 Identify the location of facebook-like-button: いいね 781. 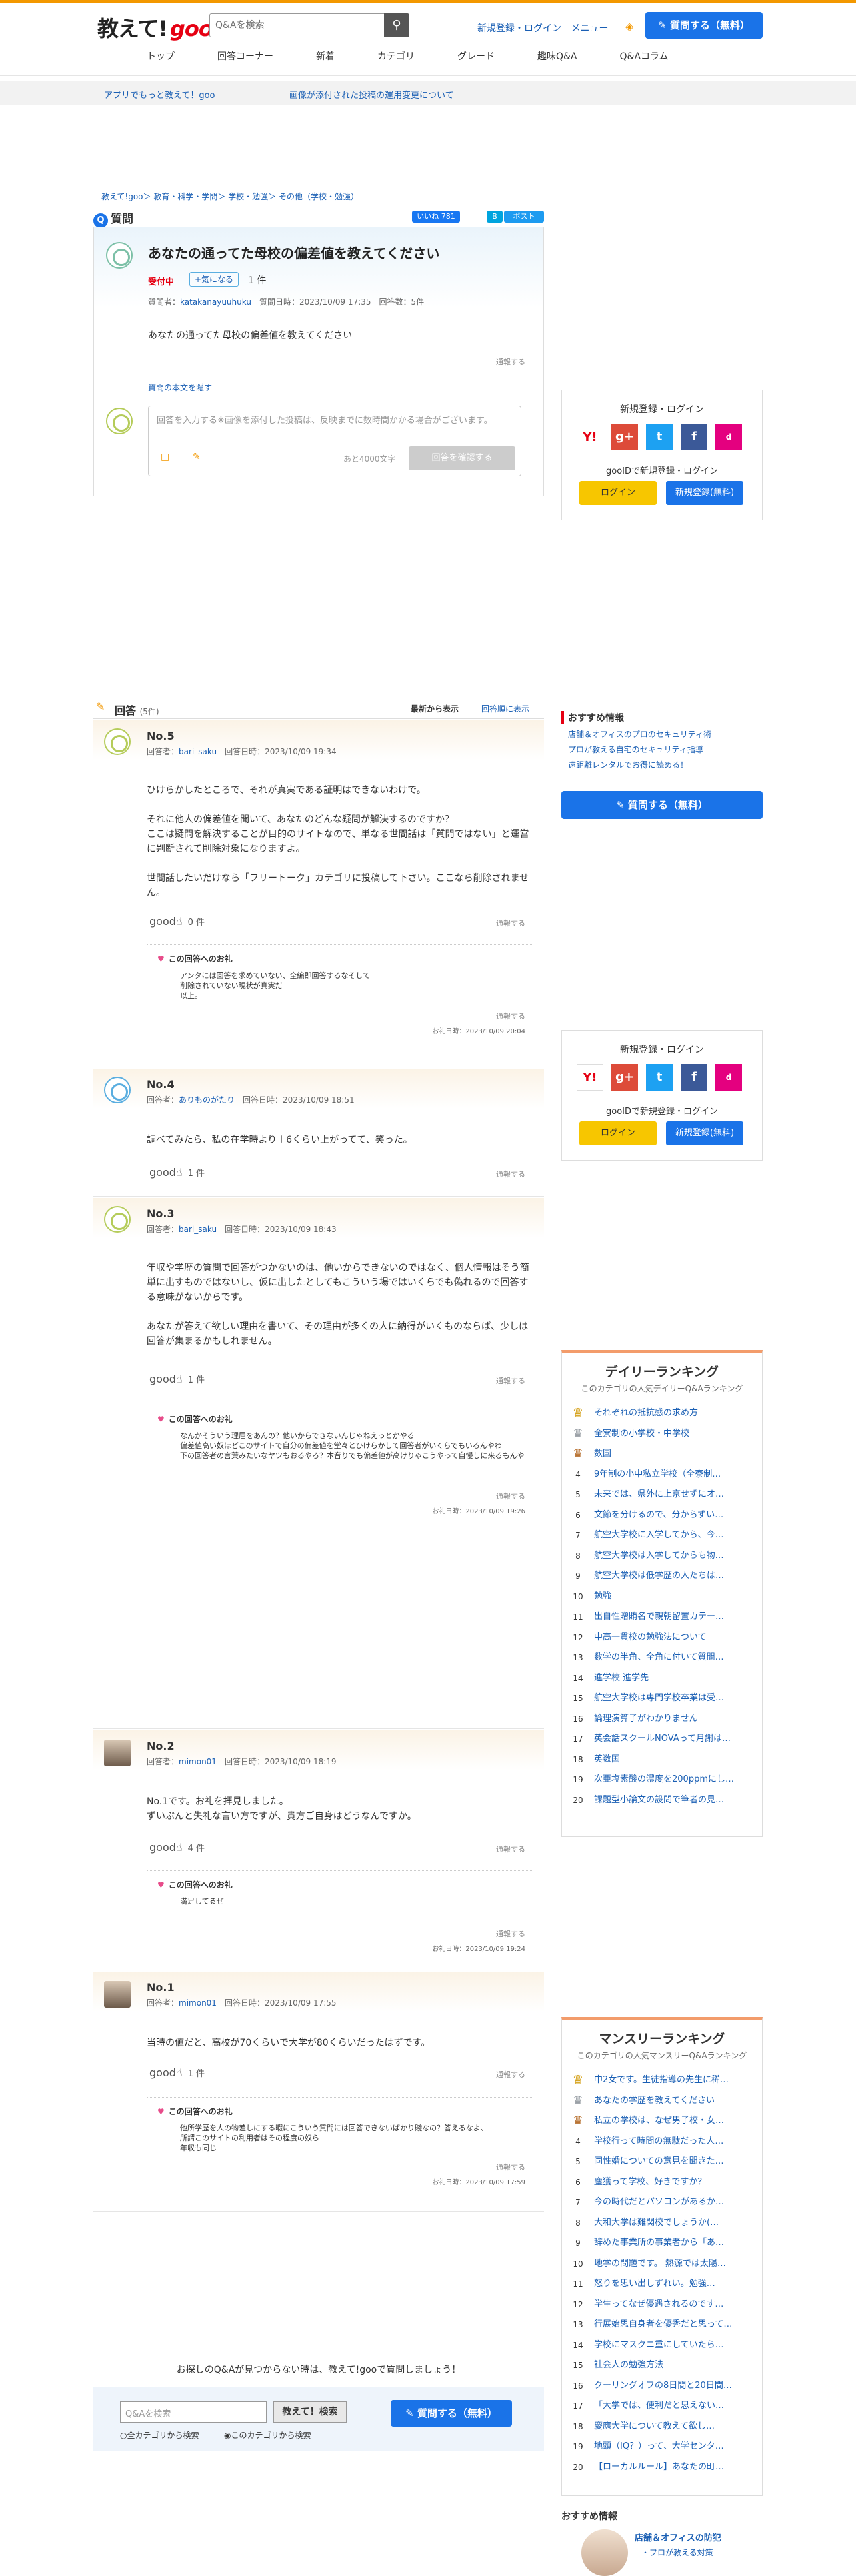
(436, 217).